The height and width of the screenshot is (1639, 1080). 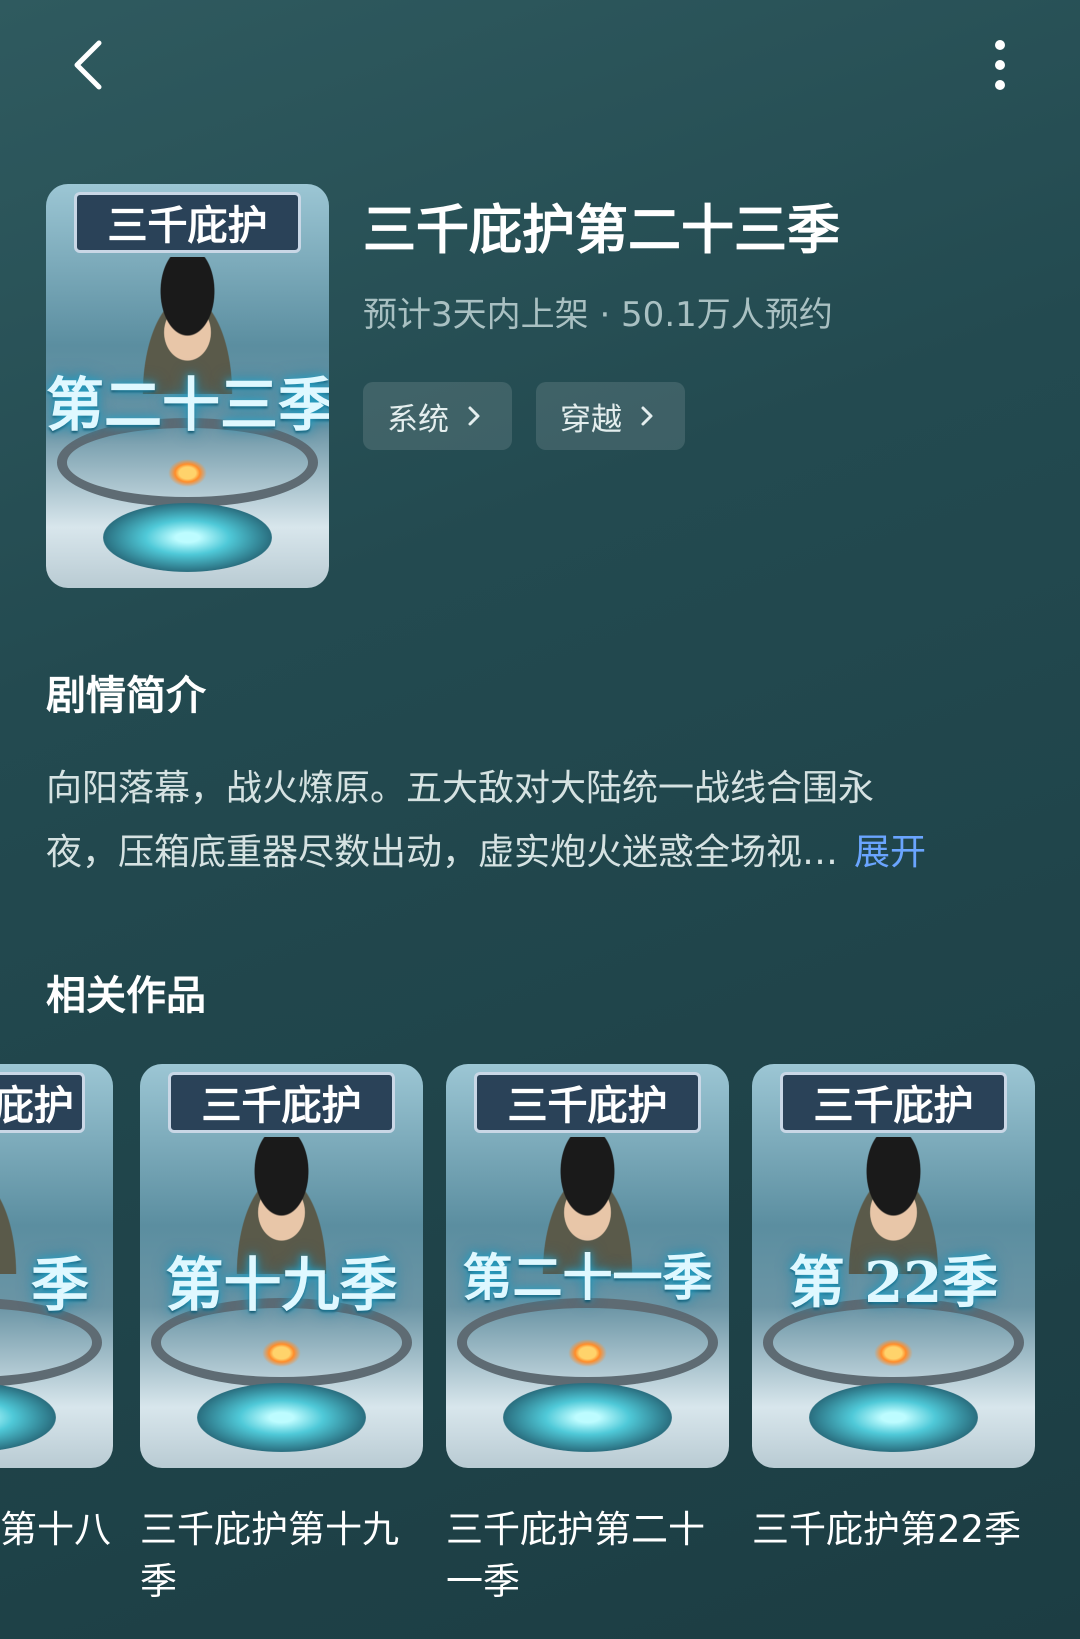 What do you see at coordinates (59, 1284) in the screenshot?
I see `cover-season-text: 季` at bounding box center [59, 1284].